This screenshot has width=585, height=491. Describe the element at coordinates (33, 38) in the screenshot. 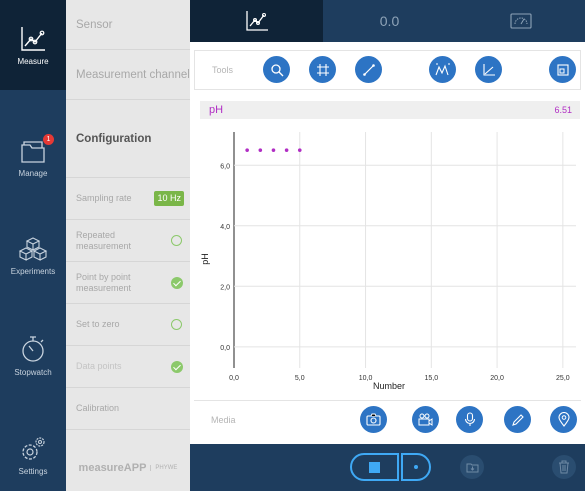

I see `measure-chart-icon` at that location.